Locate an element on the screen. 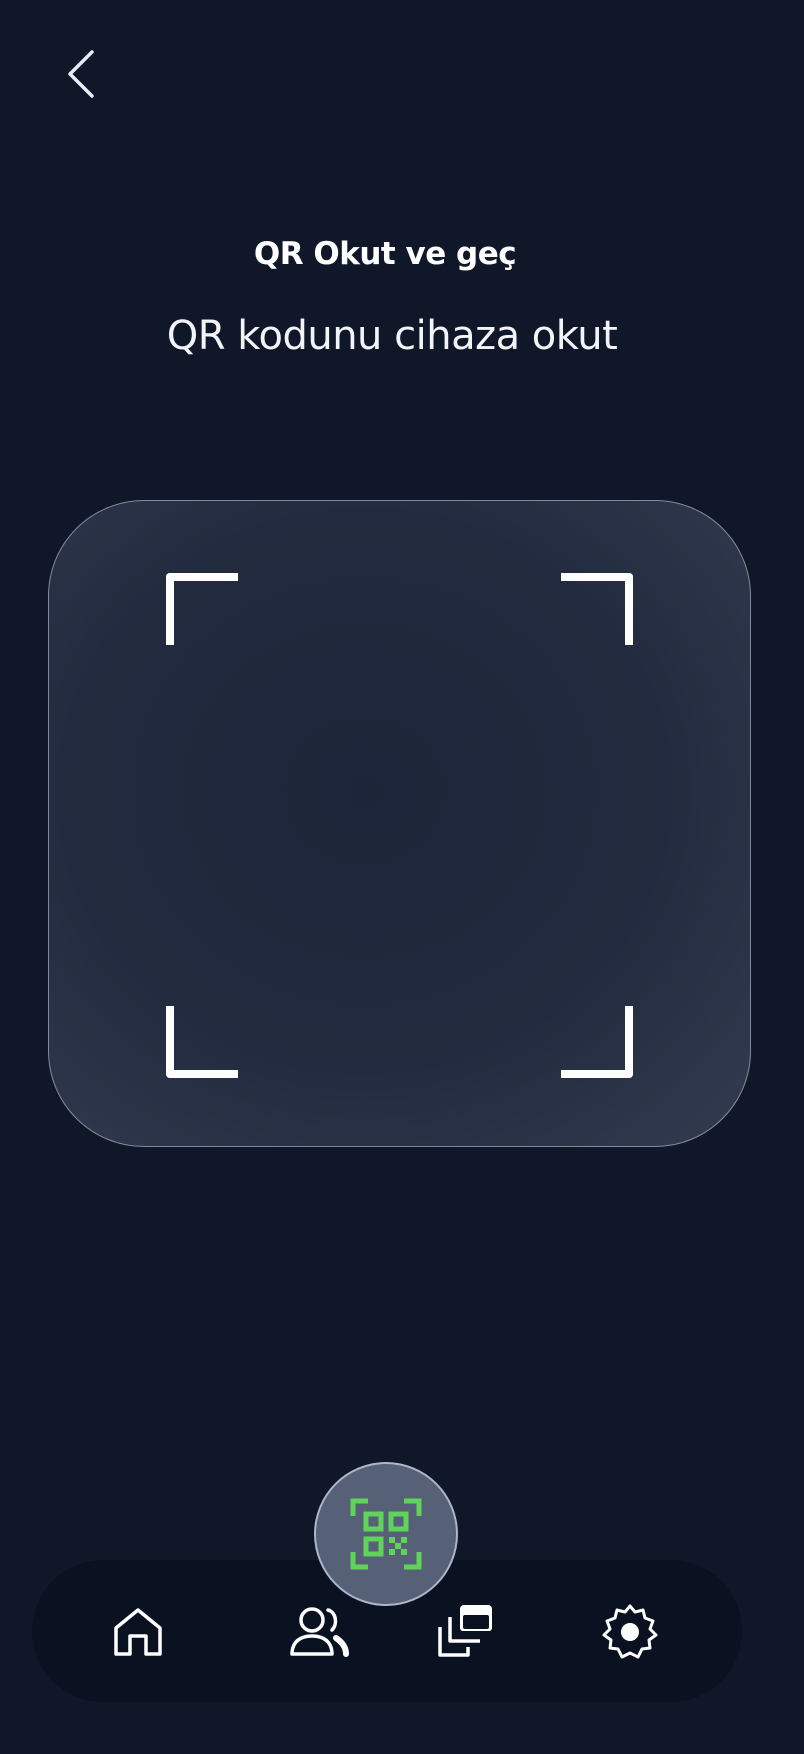 Image resolution: width=804 pixels, height=1754 pixels. qr-code-icon is located at coordinates (386, 1534).